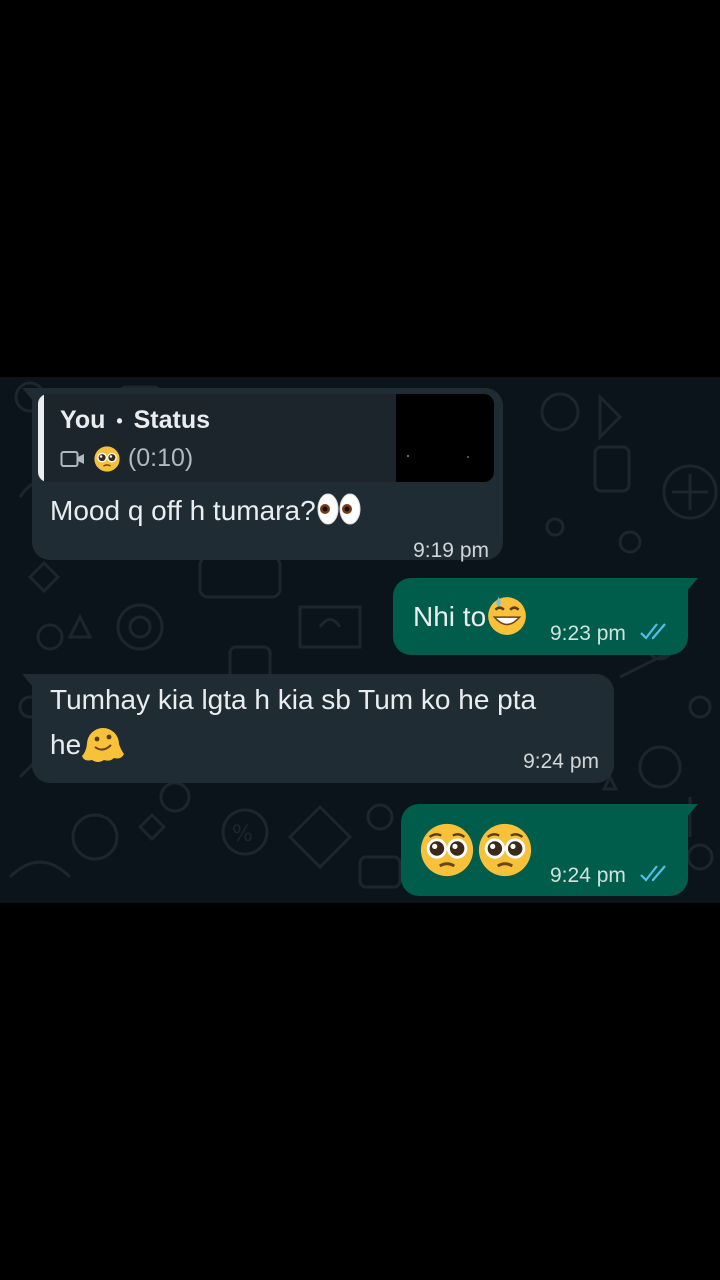 Image resolution: width=720 pixels, height=1280 pixels. I want to click on melting-face-icon, so click(103, 745).